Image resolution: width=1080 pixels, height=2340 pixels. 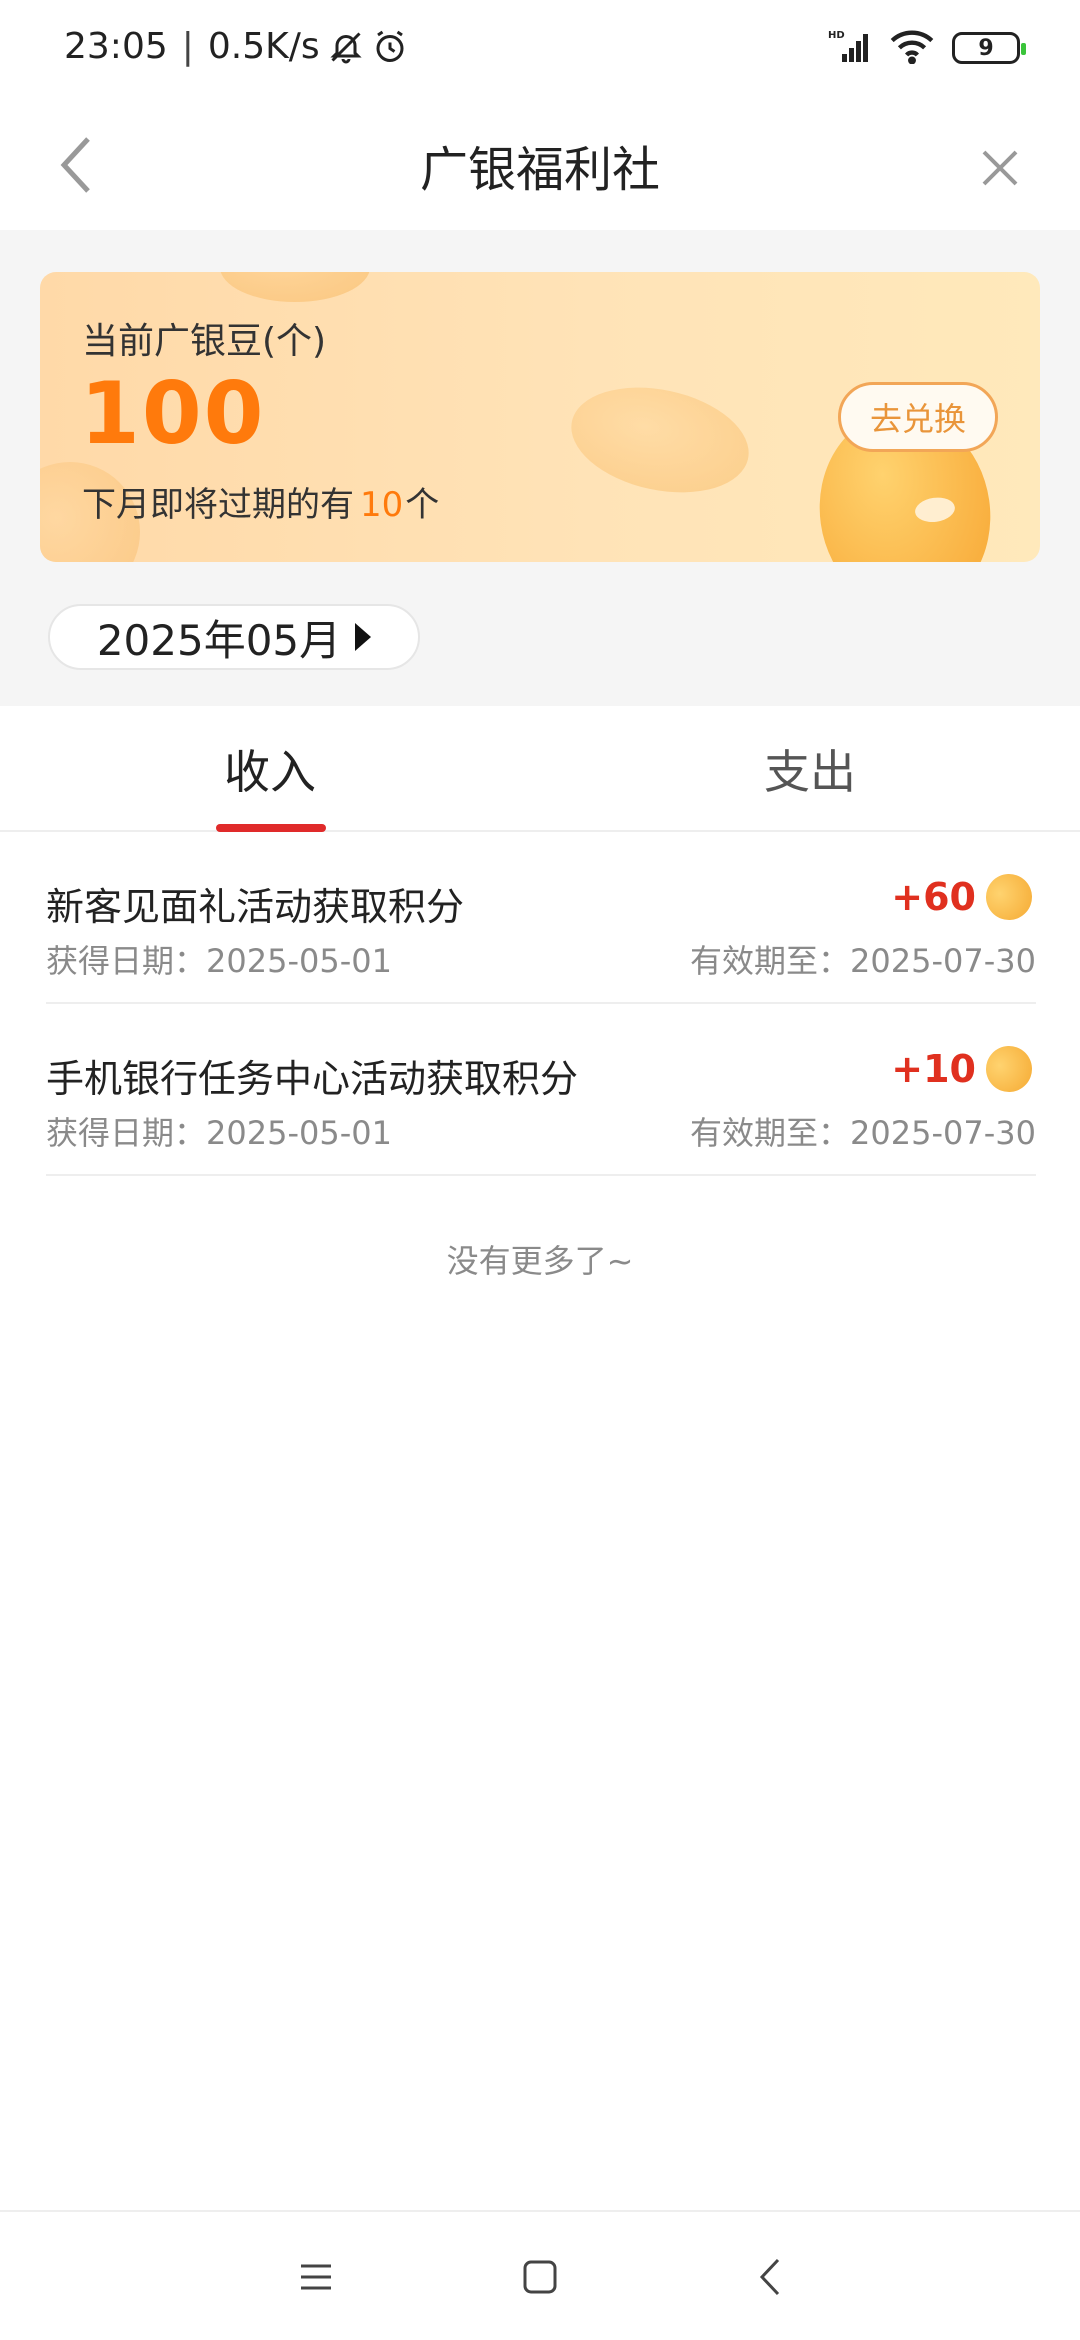 I want to click on no-more-text: 没有更多了~, so click(x=540, y=1261).